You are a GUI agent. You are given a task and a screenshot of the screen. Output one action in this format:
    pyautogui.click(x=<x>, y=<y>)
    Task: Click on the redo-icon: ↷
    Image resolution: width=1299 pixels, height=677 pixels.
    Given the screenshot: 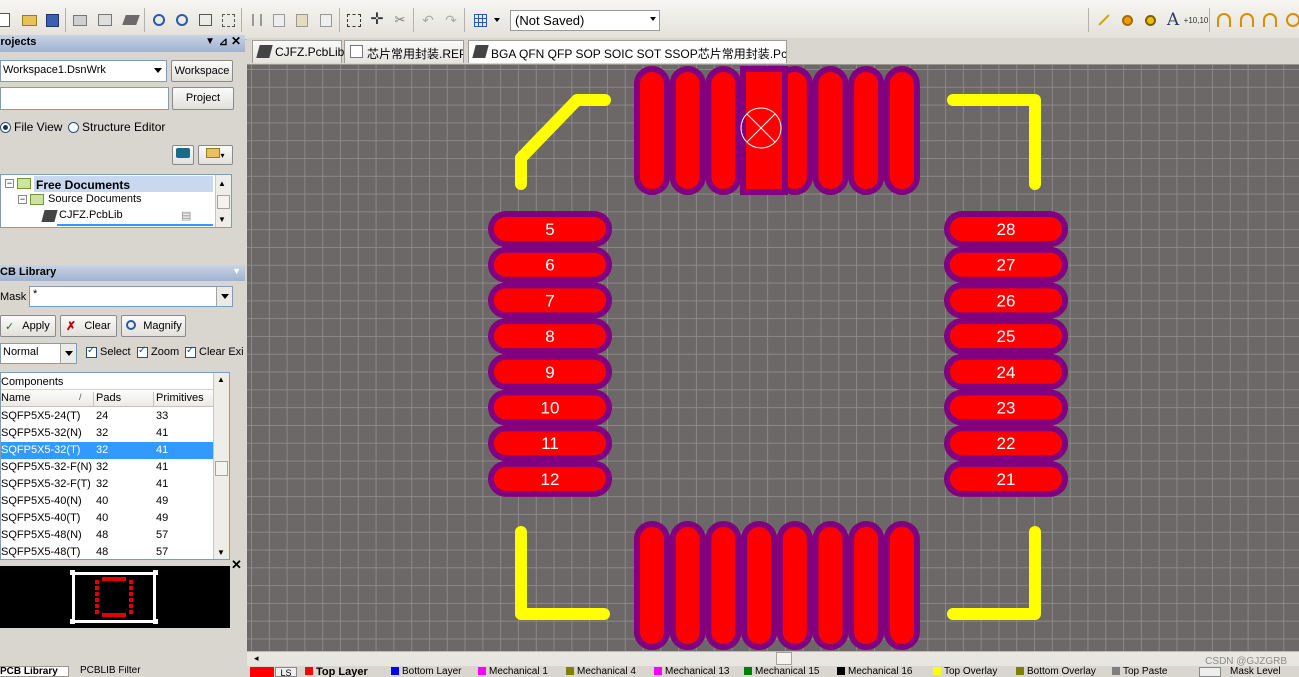 What is the action you would take?
    pyautogui.click(x=451, y=20)
    